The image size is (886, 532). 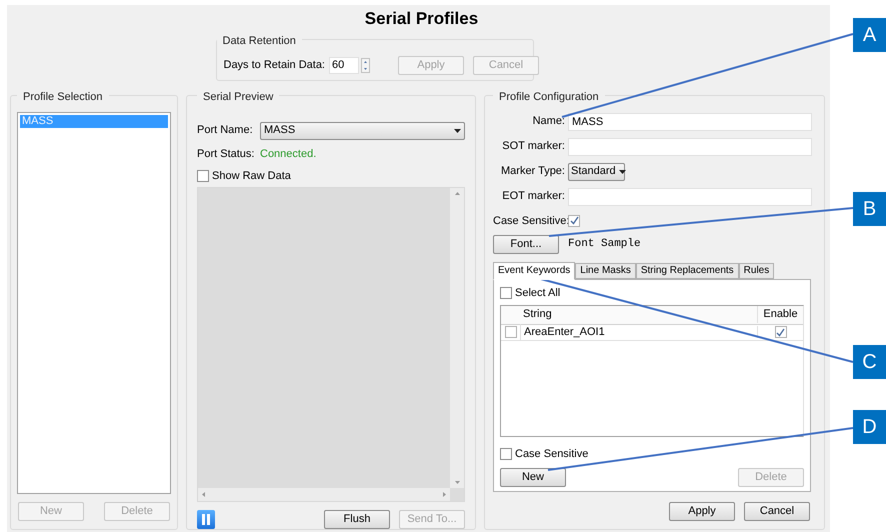 What do you see at coordinates (638, 332) in the screenshot?
I see `table-cell: AreaEnter_AOI1` at bounding box center [638, 332].